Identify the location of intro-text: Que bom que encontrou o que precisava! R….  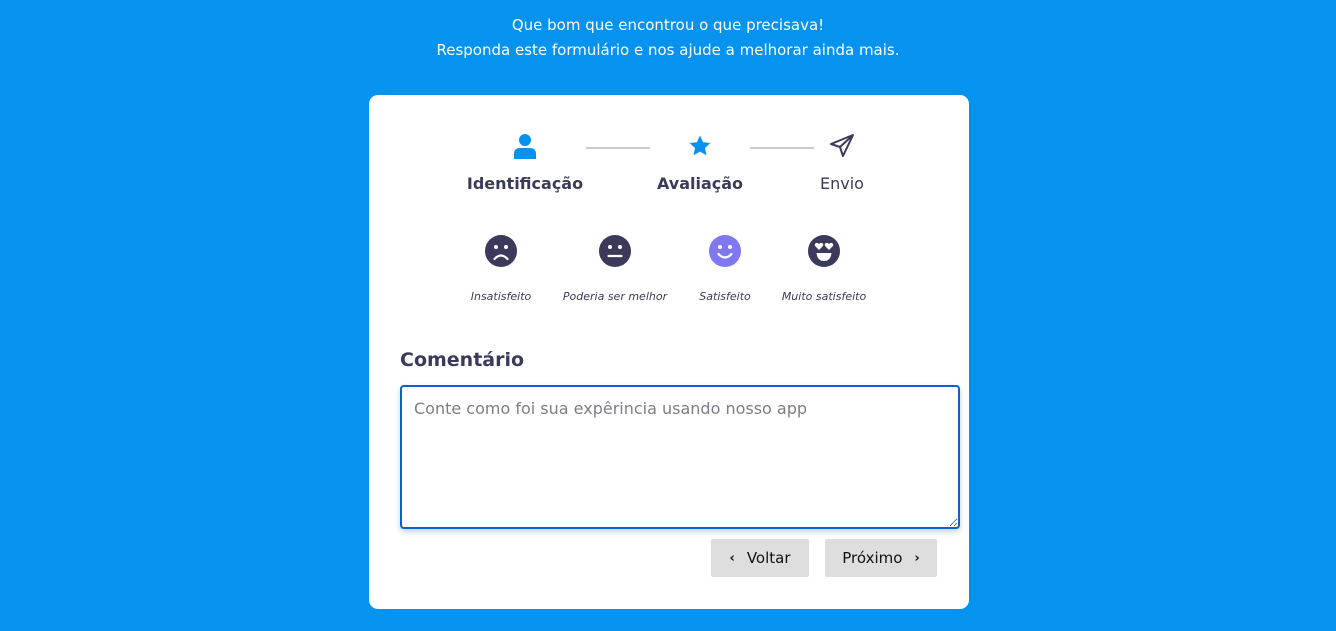
(668, 38).